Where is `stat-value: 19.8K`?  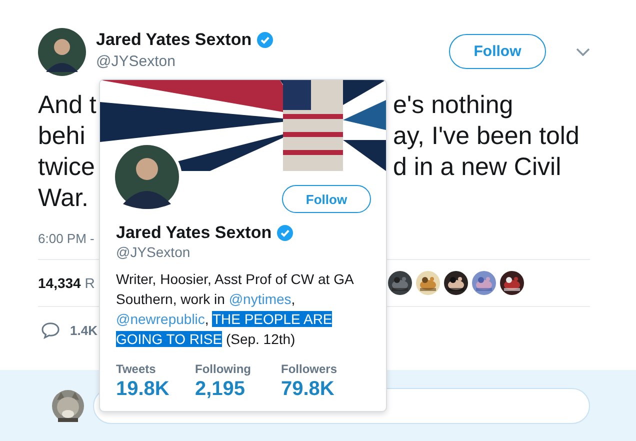
stat-value: 19.8K is located at coordinates (155, 389).